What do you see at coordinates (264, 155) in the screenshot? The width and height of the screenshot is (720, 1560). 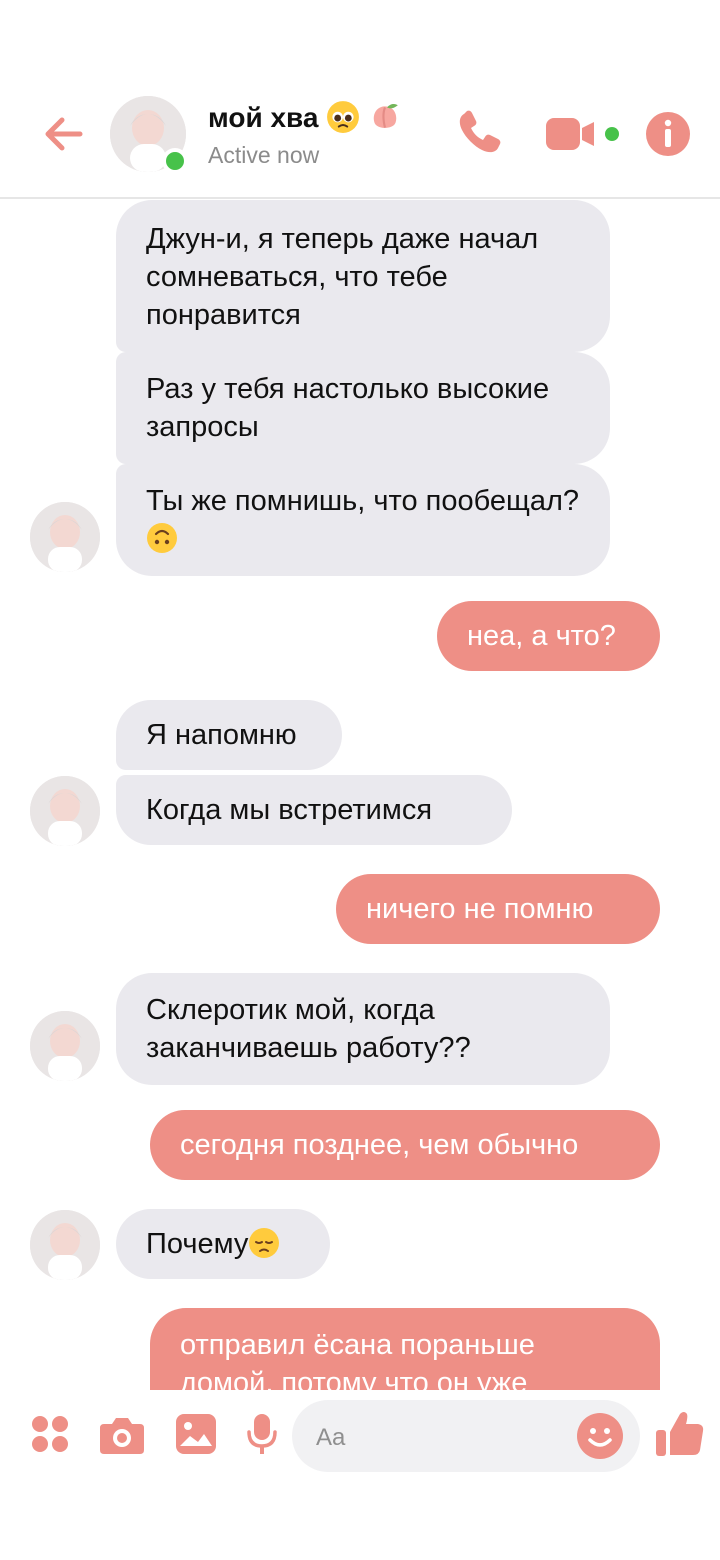 I see `active-status: Active now` at bounding box center [264, 155].